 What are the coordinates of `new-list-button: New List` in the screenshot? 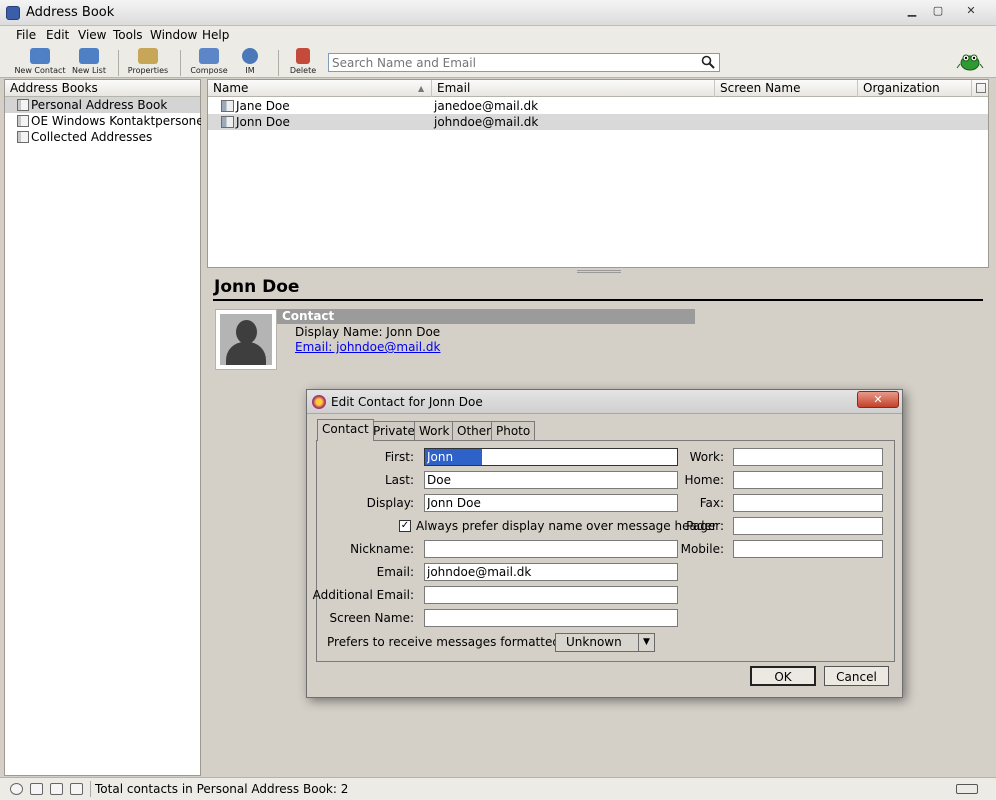 It's located at (89, 63).